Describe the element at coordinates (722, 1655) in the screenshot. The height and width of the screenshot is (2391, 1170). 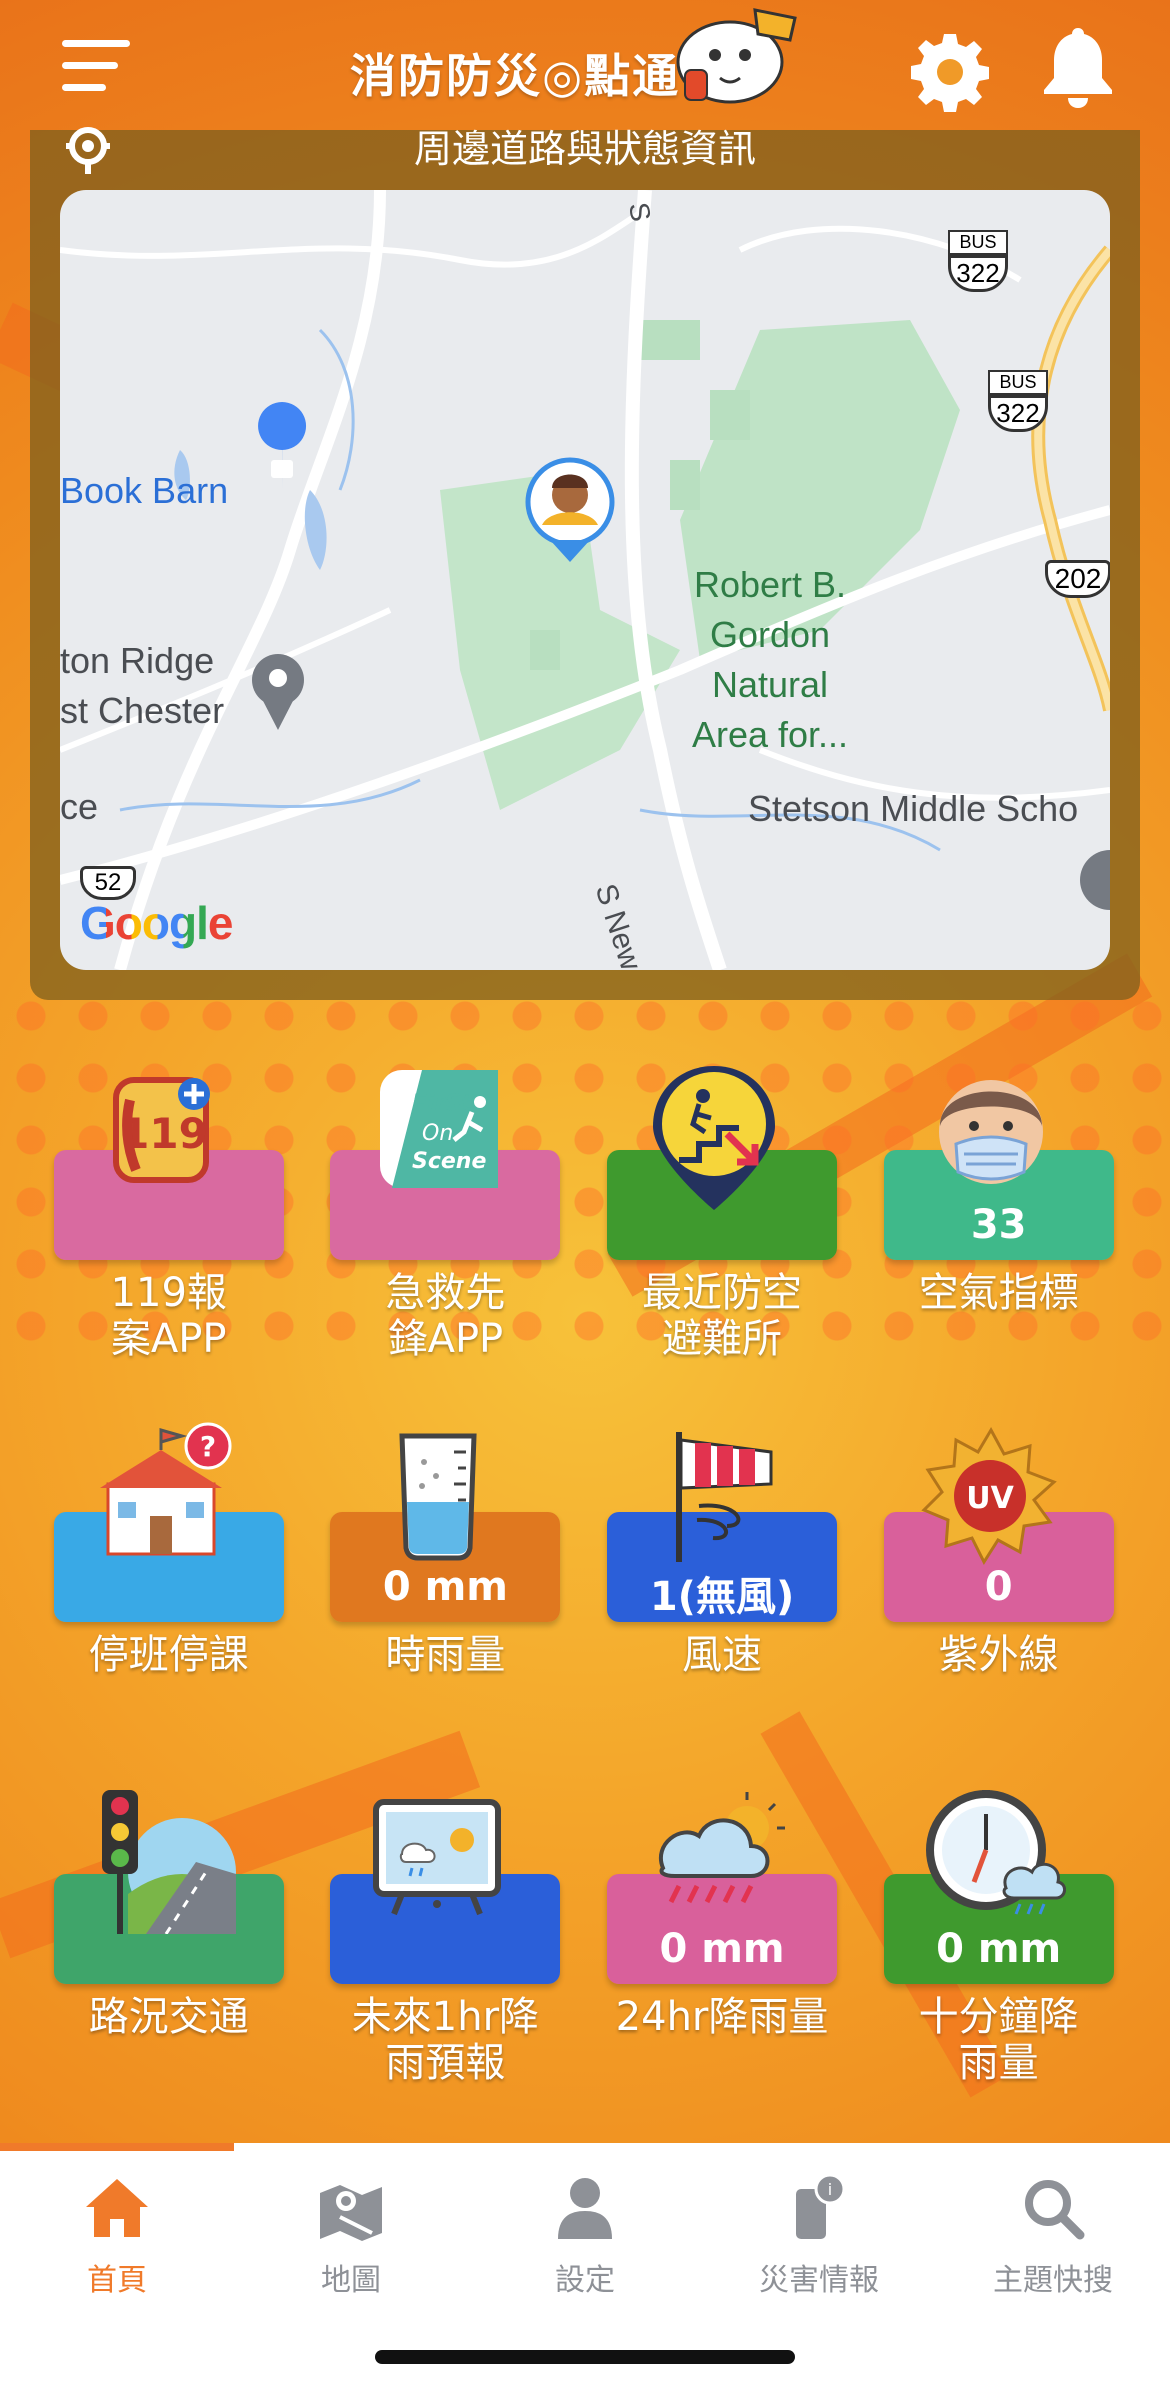
I see `tile-label: 風速` at that location.